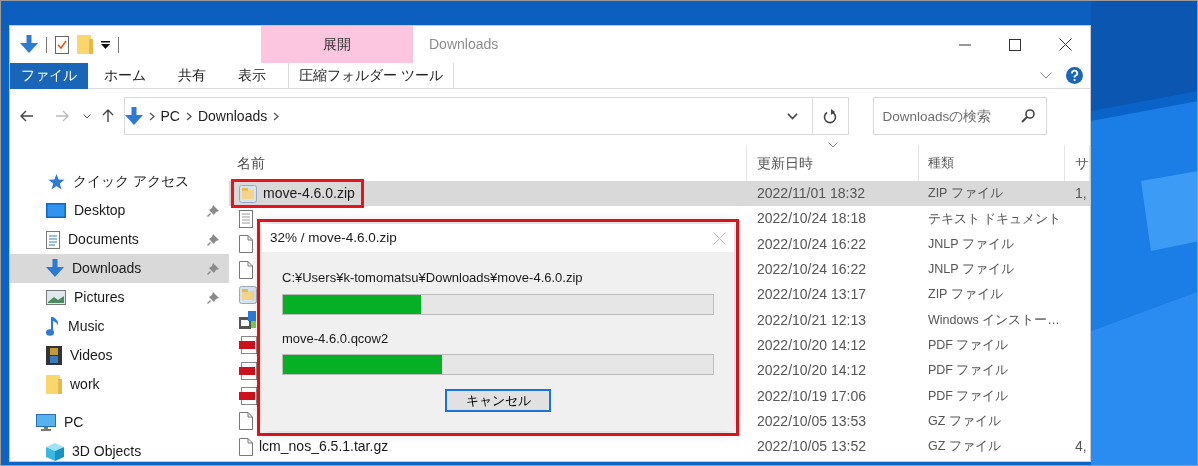 The height and width of the screenshot is (466, 1198). Describe the element at coordinates (811, 194) in the screenshot. I see `date-cell-text: 2022/11/01 18:32` at that location.